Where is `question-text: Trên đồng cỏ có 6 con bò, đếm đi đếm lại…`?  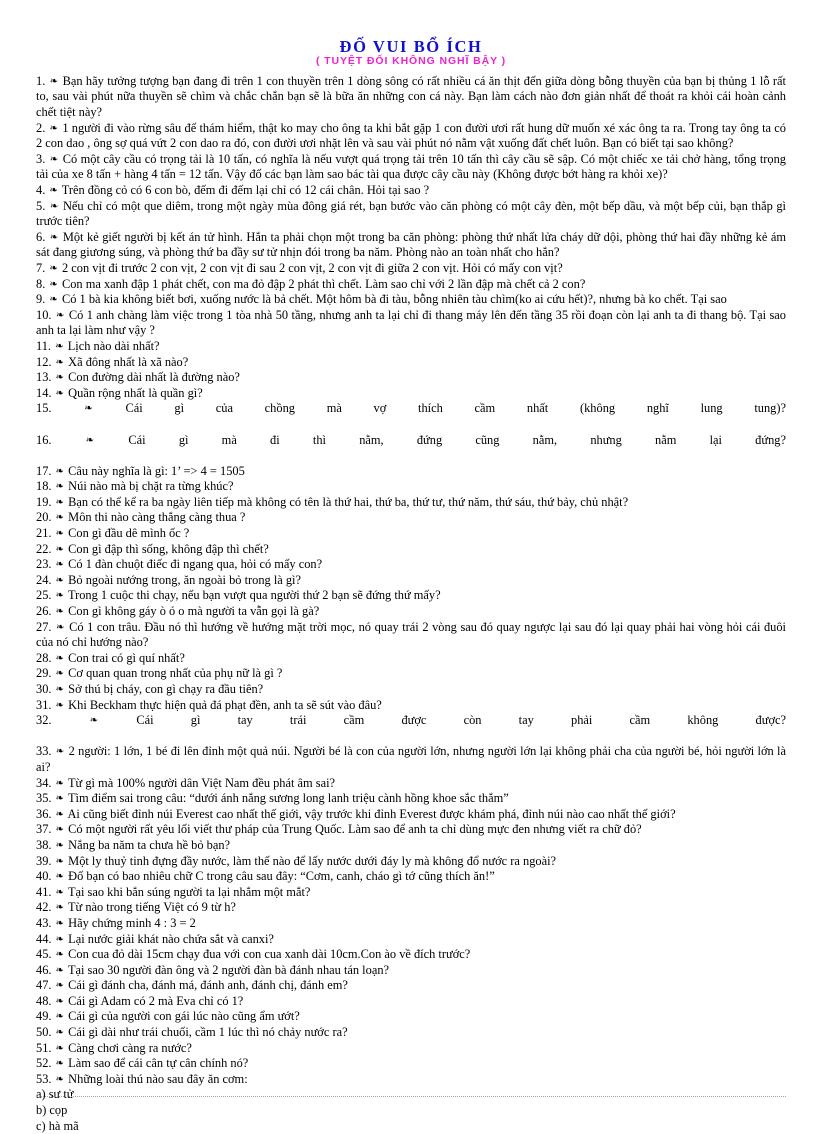 question-text: Trên đồng cỏ có 6 con bò, đếm đi đếm lại… is located at coordinates (245, 190).